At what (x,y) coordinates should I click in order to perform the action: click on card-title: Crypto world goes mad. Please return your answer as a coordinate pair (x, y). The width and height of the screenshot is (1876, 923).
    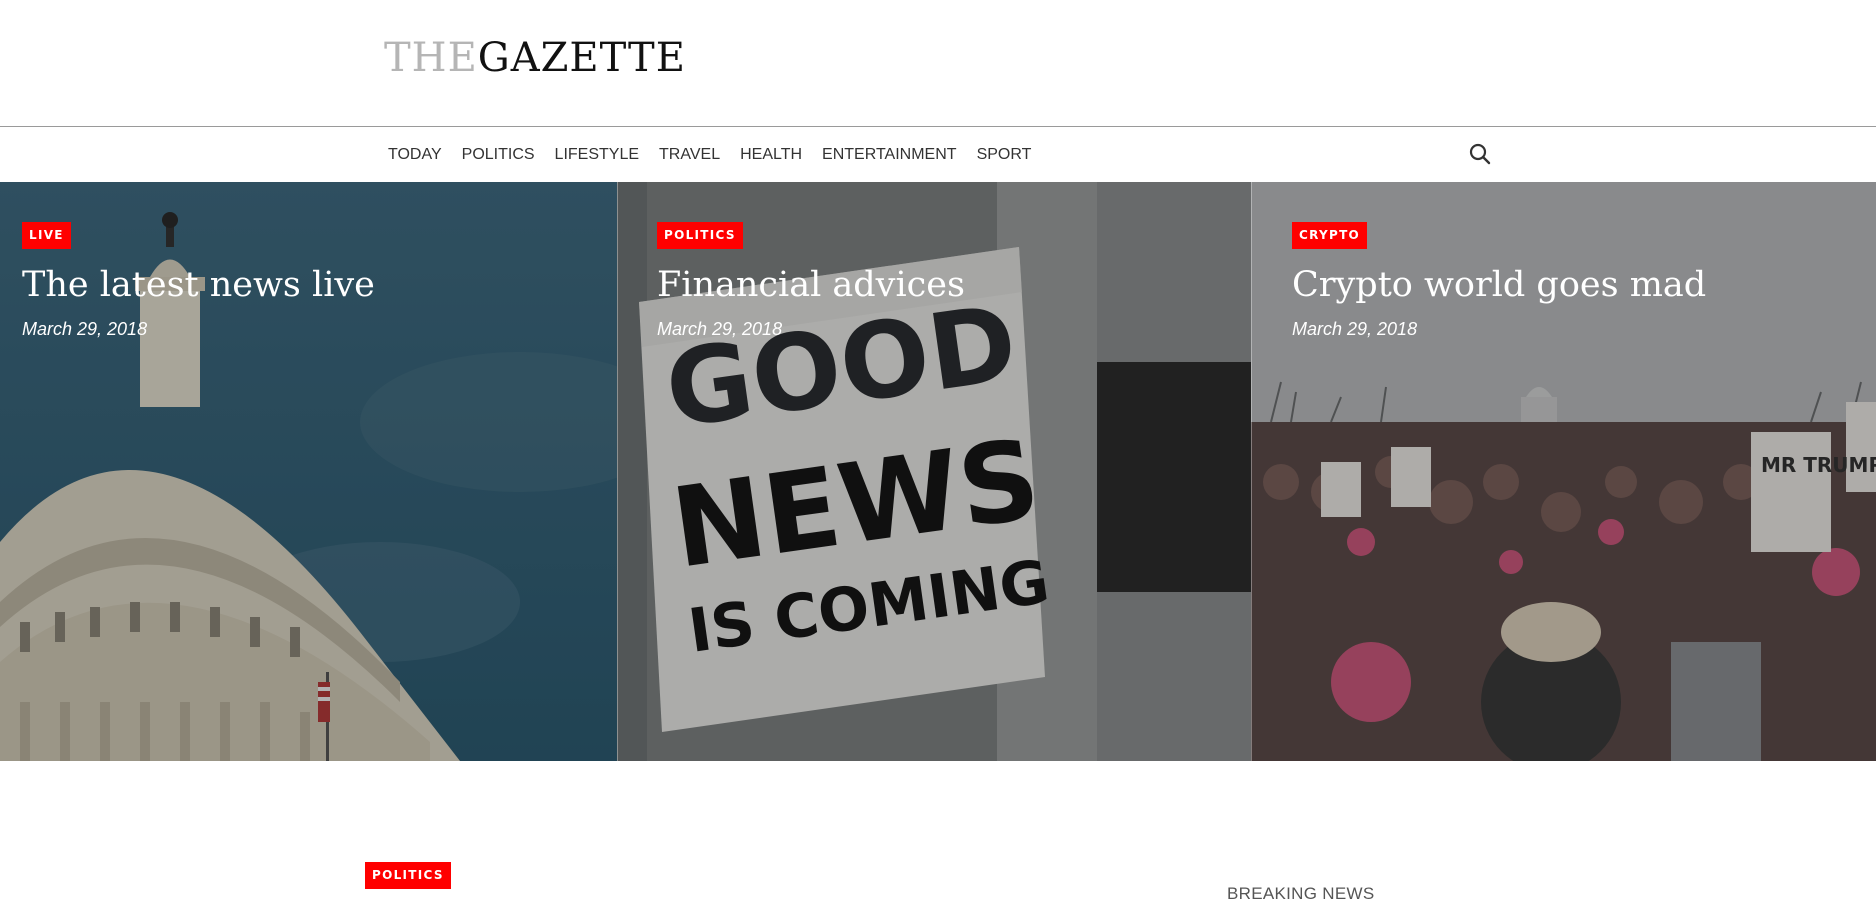
    Looking at the image, I should click on (1574, 285).